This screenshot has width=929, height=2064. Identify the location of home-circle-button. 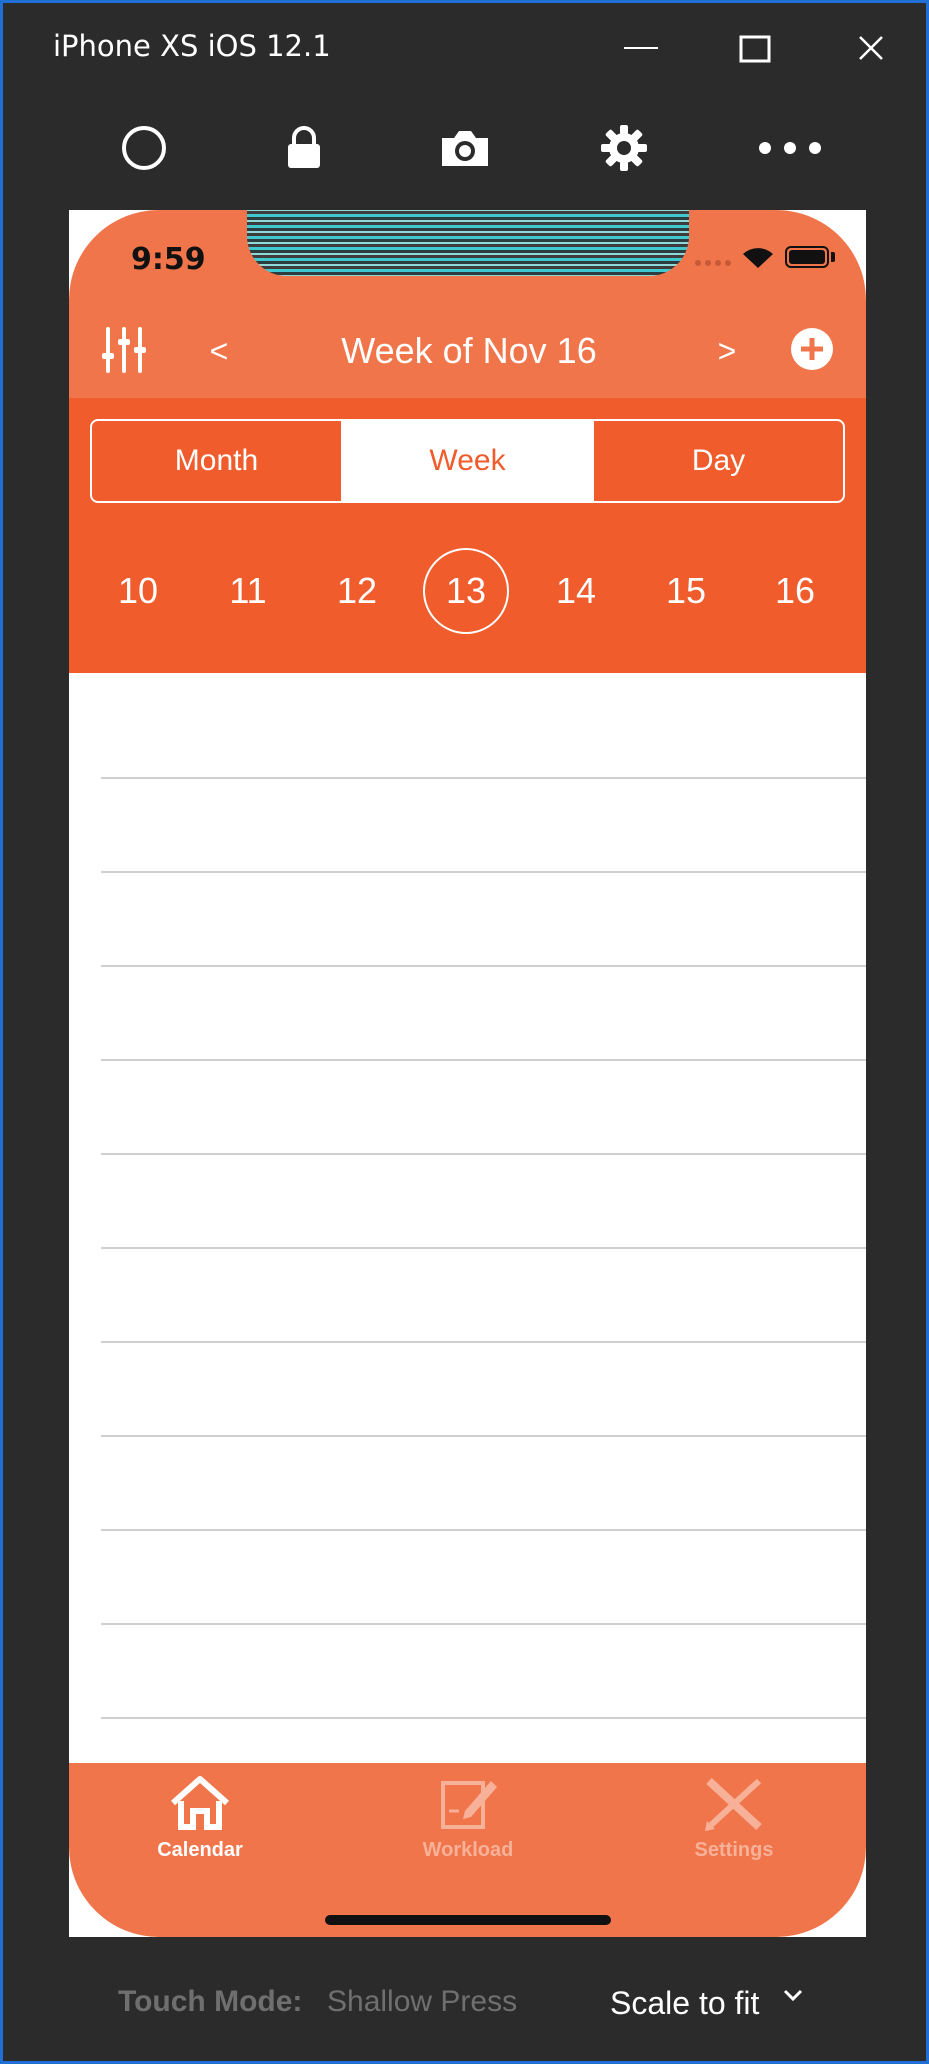
(144, 148).